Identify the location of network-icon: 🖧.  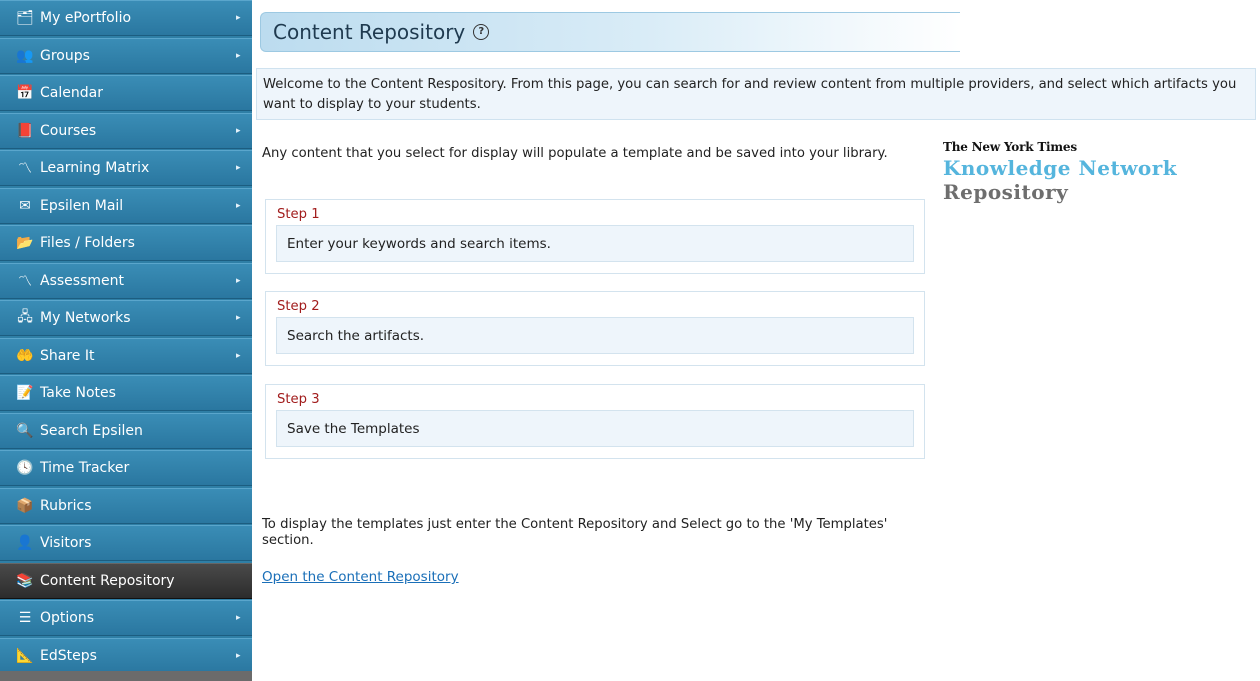
(25, 317).